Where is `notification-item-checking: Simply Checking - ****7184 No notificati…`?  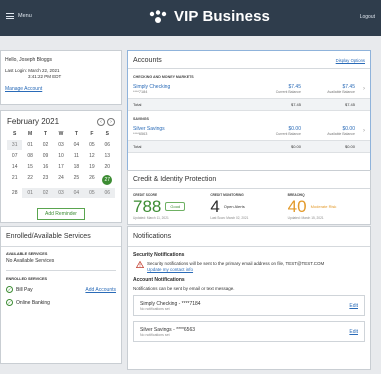 notification-item-checking: Simply Checking - ****7184 No notificati… is located at coordinates (249, 305).